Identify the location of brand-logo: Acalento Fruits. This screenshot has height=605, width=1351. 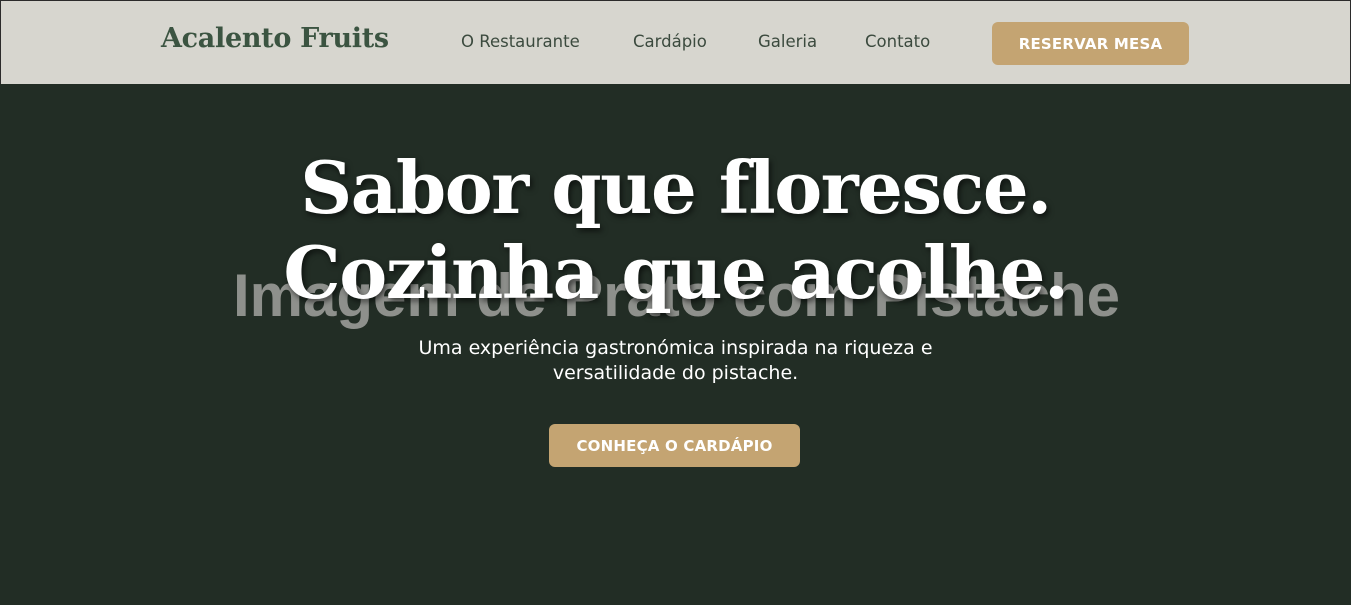
(275, 38).